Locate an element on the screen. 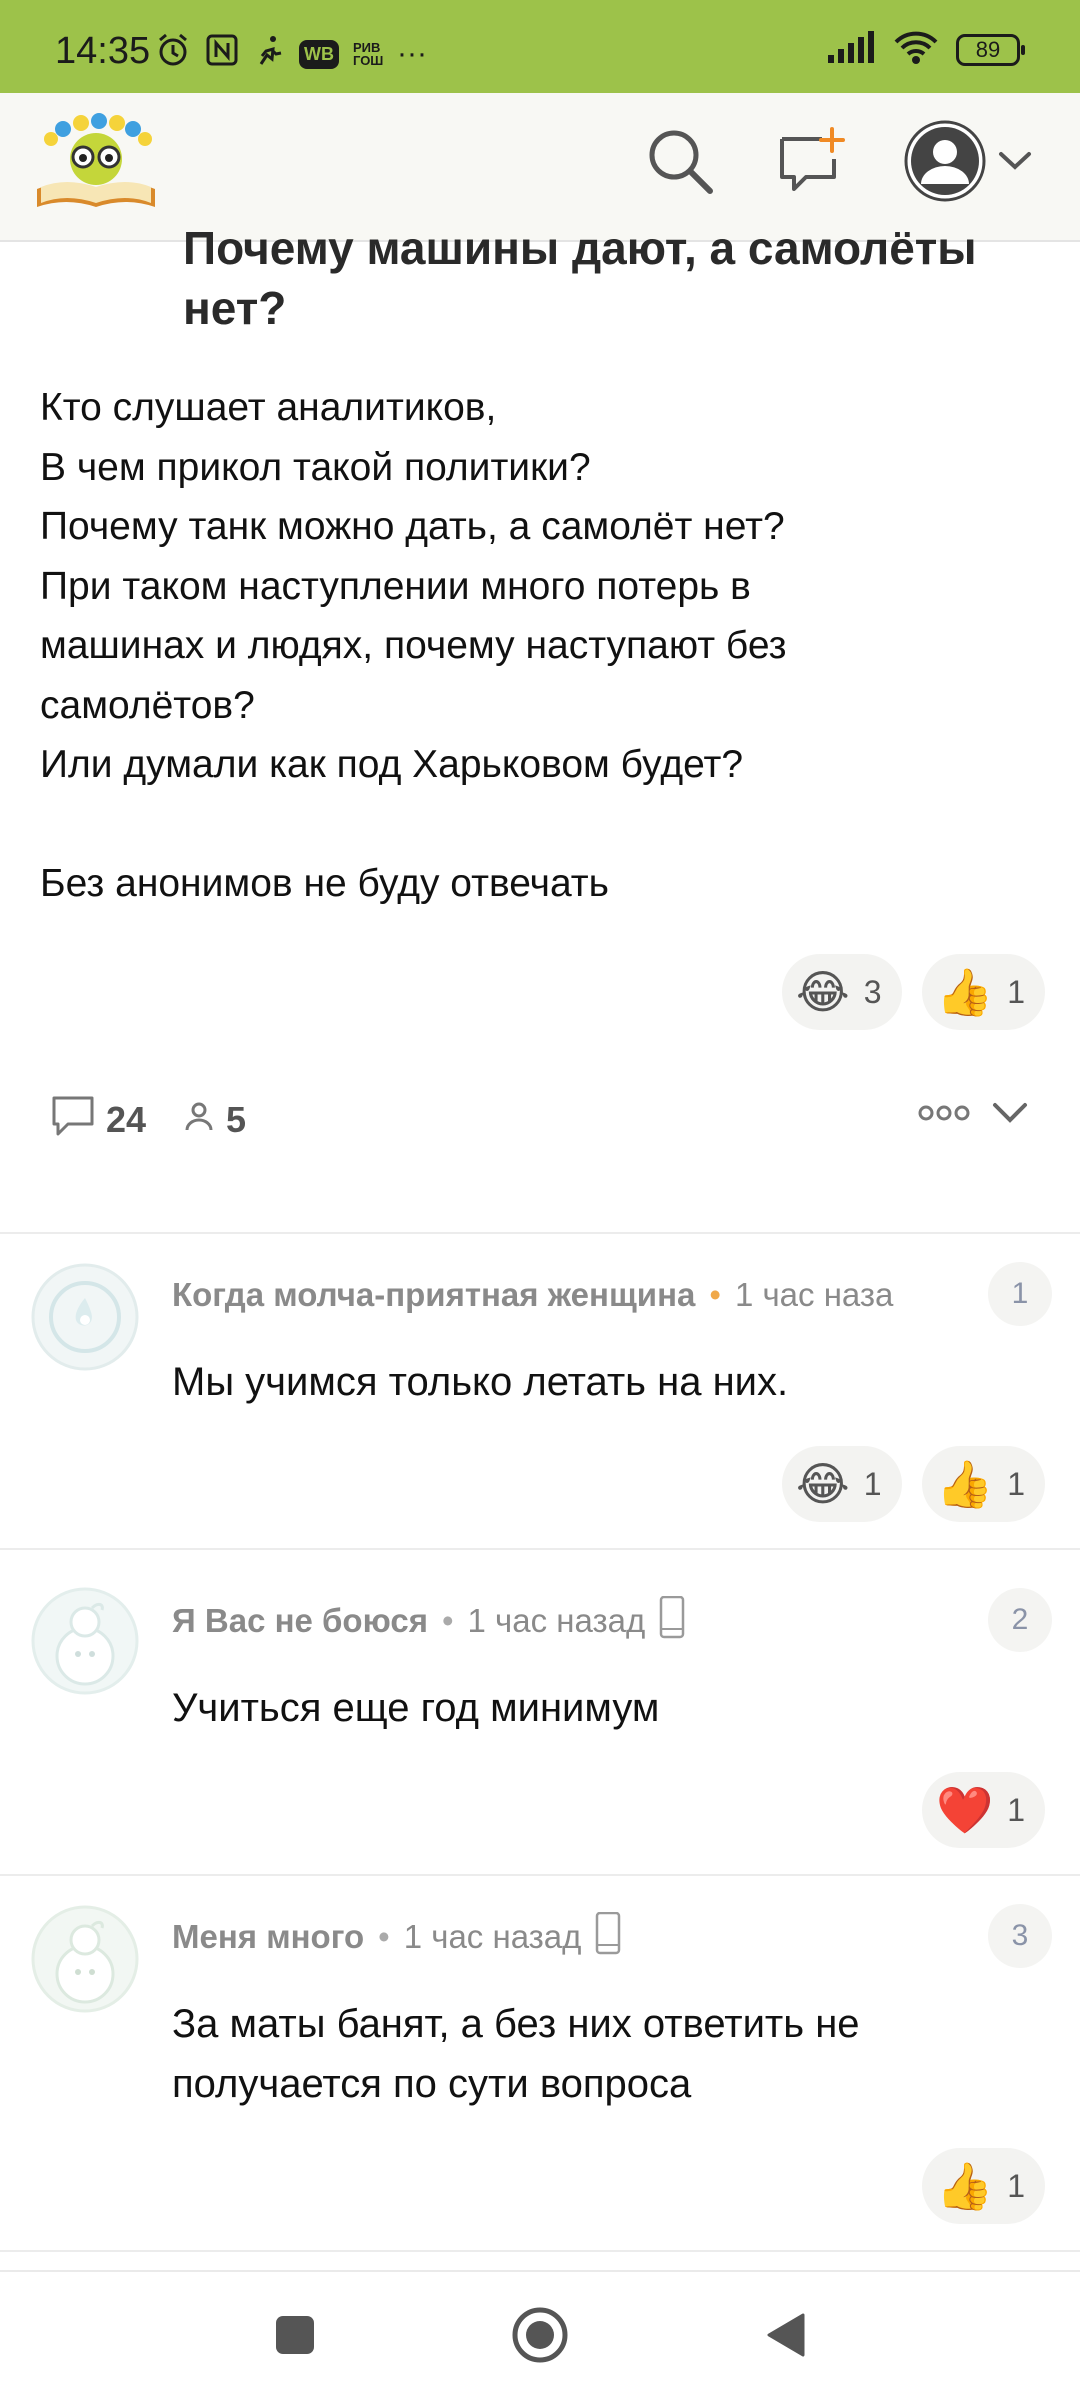 Image resolution: width=1080 pixels, height=2402 pixels. post-body-line: Почему танк можно дать, а самолёт нет? is located at coordinates (412, 526).